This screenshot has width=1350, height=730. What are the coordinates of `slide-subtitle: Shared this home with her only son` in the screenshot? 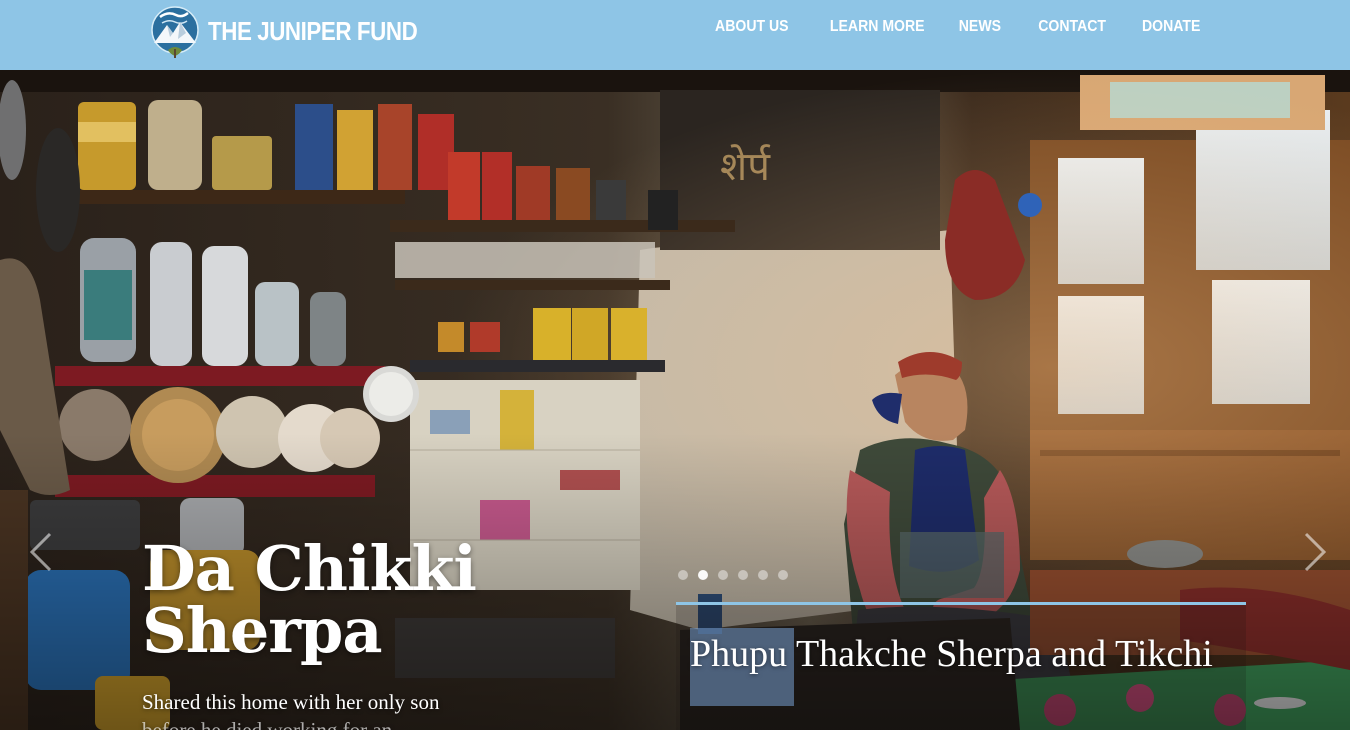 It's located at (291, 702).